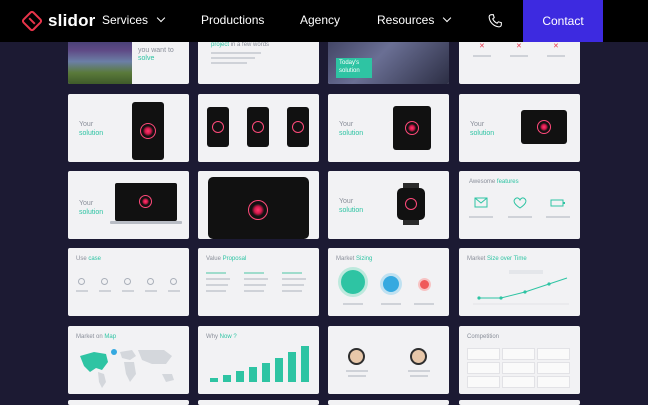 The height and width of the screenshot is (405, 648). I want to click on slide-thumbnail: Market Size over Time, so click(519, 282).